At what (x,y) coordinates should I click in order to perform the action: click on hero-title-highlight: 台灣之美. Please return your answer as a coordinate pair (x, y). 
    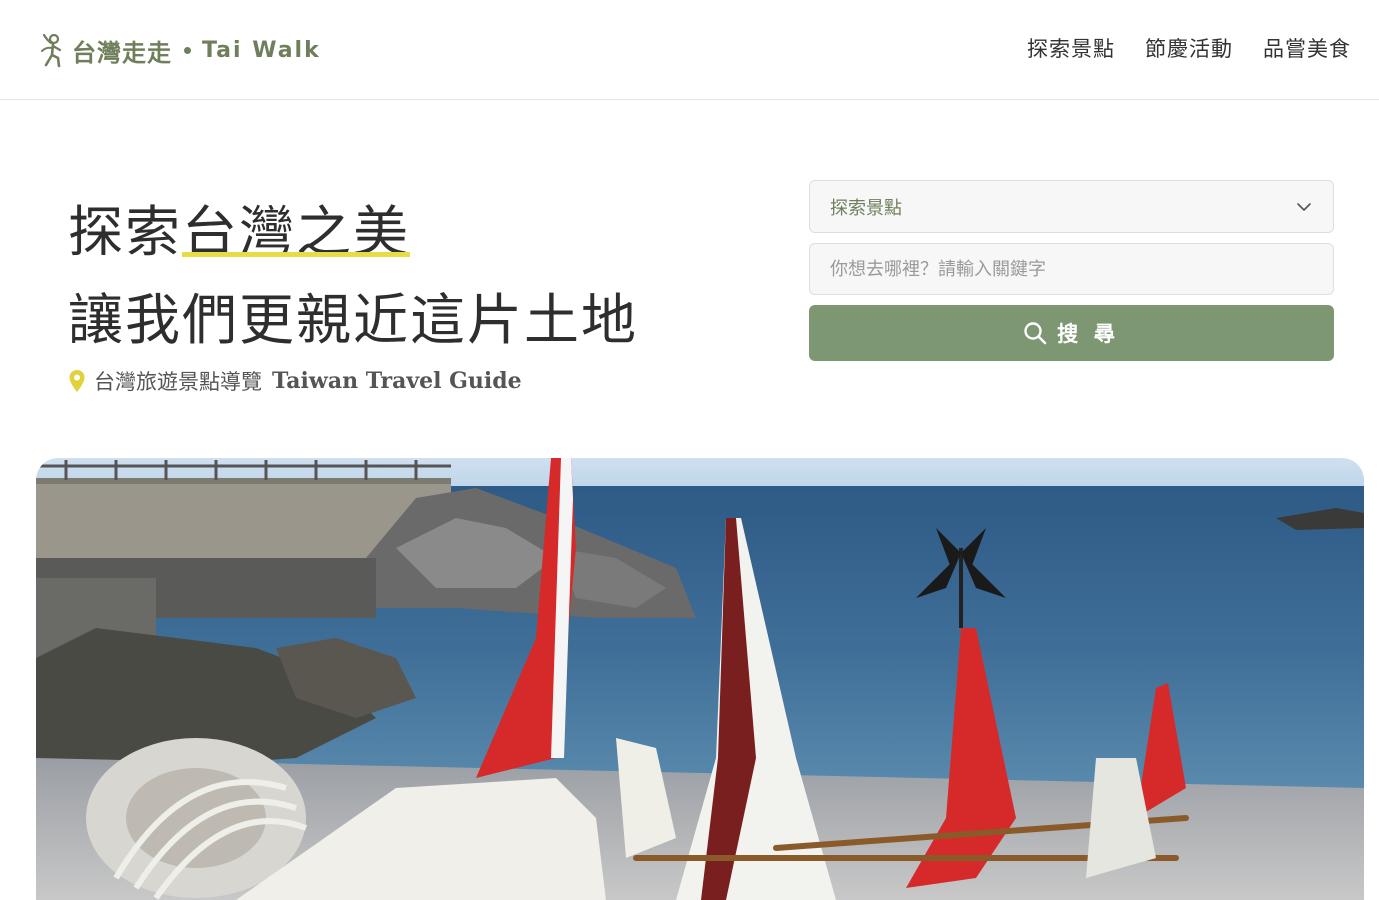
    Looking at the image, I should click on (296, 232).